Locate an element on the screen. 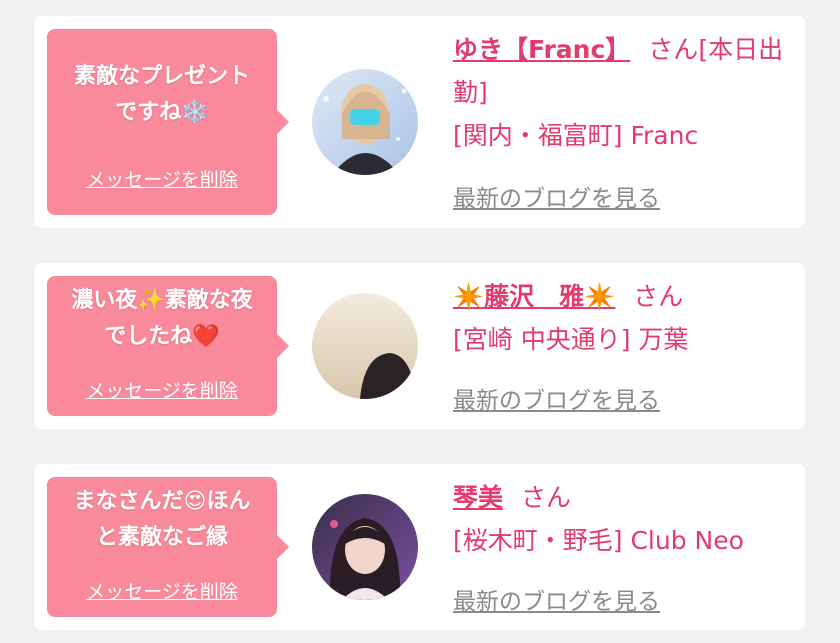 The height and width of the screenshot is (643, 840). shop-name: [宮崎 中央通り] 万葉 is located at coordinates (571, 339).